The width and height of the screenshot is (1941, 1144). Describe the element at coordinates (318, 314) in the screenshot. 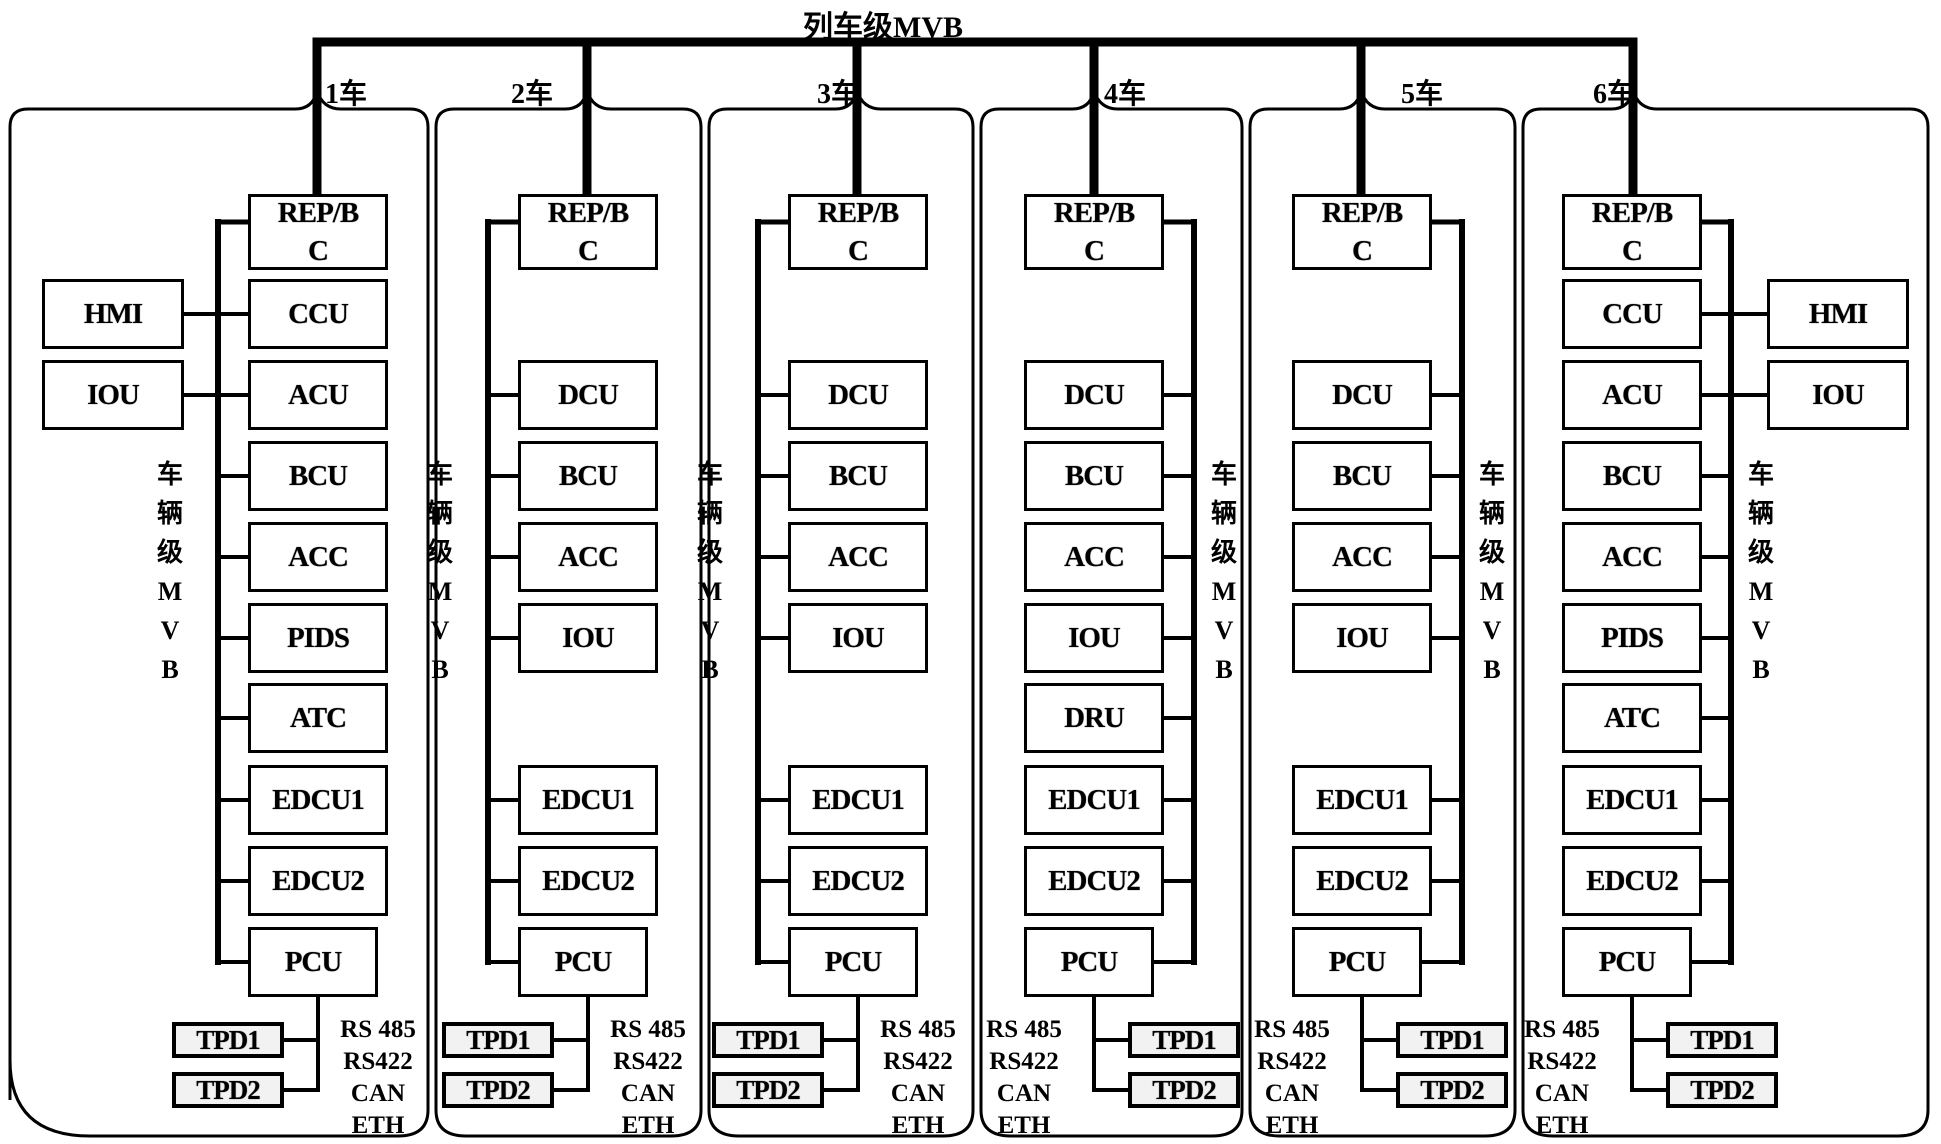

I see `module-ccu: CCU` at that location.